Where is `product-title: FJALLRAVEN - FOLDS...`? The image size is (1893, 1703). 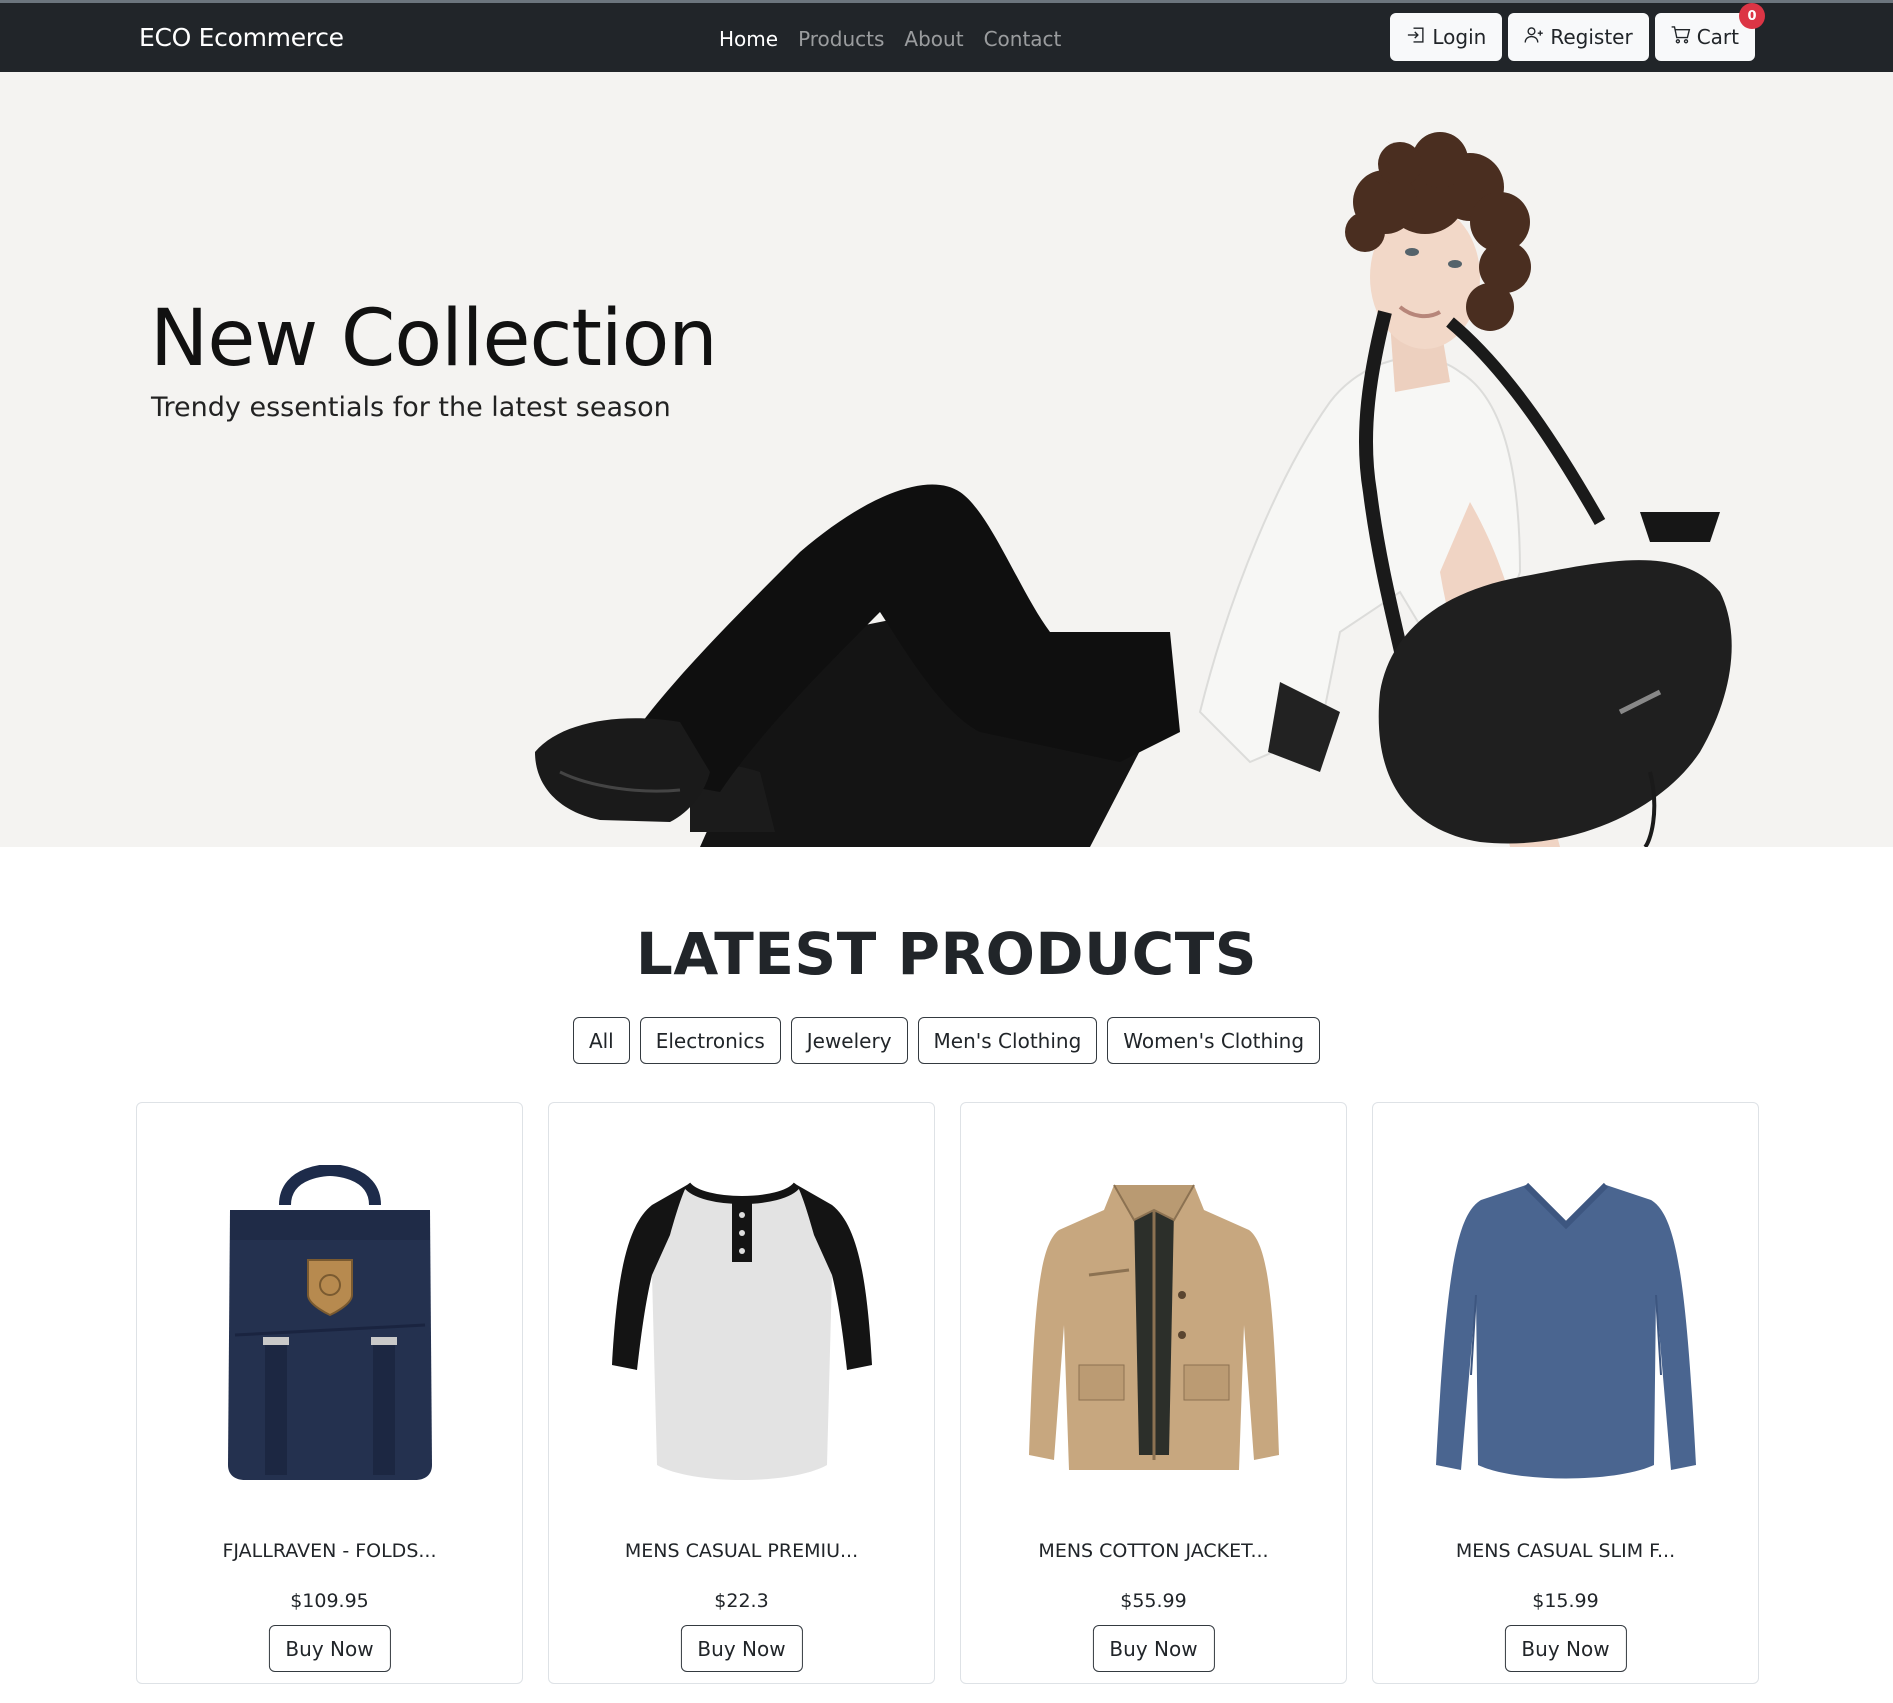 product-title: FJALLRAVEN - FOLDS... is located at coordinates (329, 1551).